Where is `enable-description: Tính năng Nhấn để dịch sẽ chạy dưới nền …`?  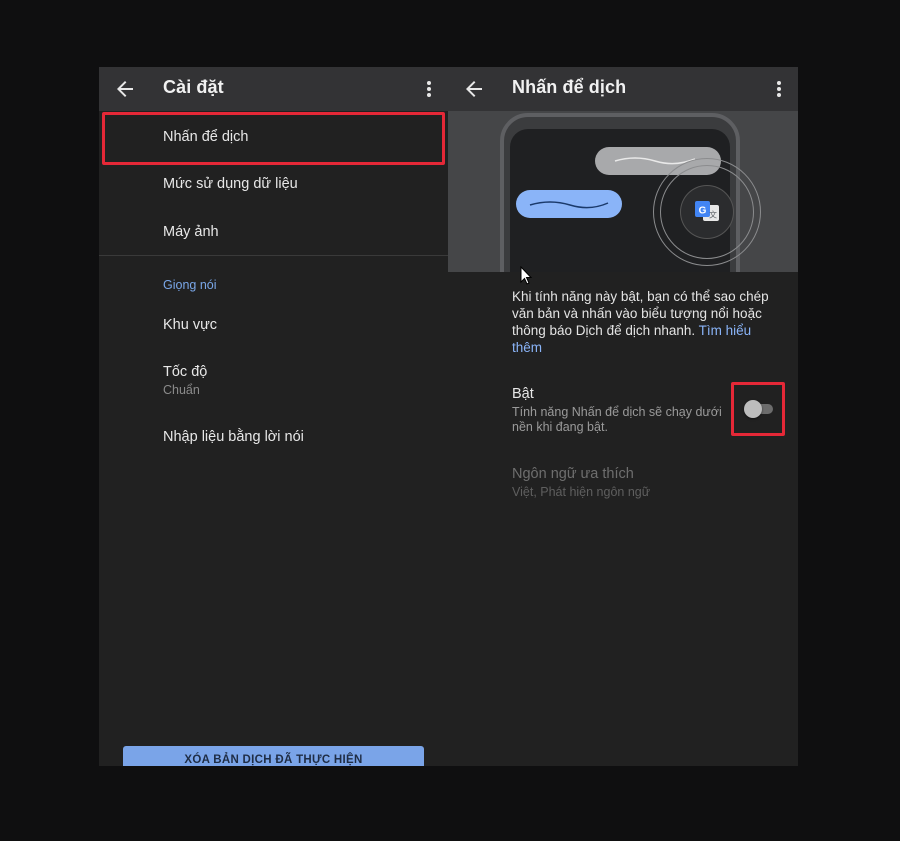
enable-description: Tính năng Nhấn để dịch sẽ chạy dưới nền … is located at coordinates (617, 419).